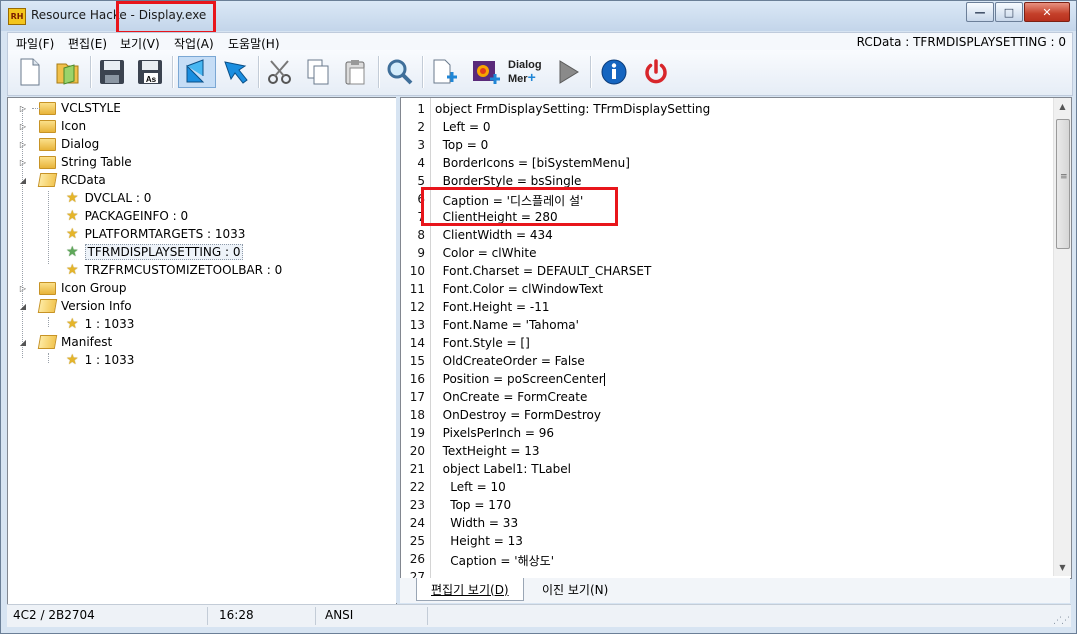 The width and height of the screenshot is (1077, 634). What do you see at coordinates (1063, 184) in the screenshot?
I see `scrollbar-thumb: ≡` at bounding box center [1063, 184].